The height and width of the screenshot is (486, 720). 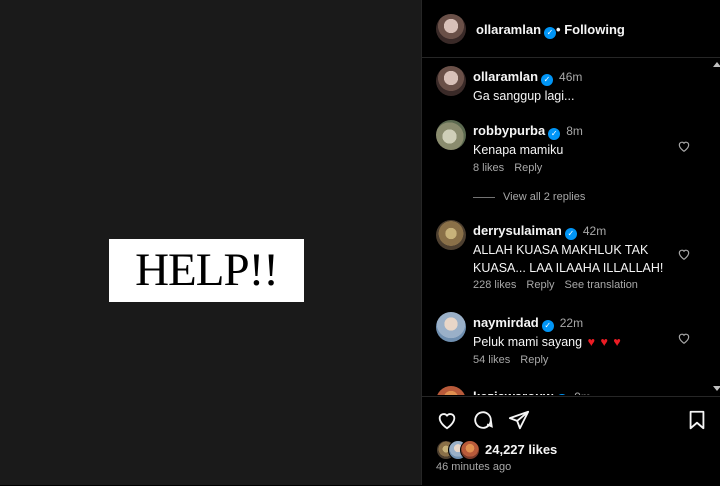 I want to click on post-header: ollaramlan ✓ • Following, so click(x=571, y=29).